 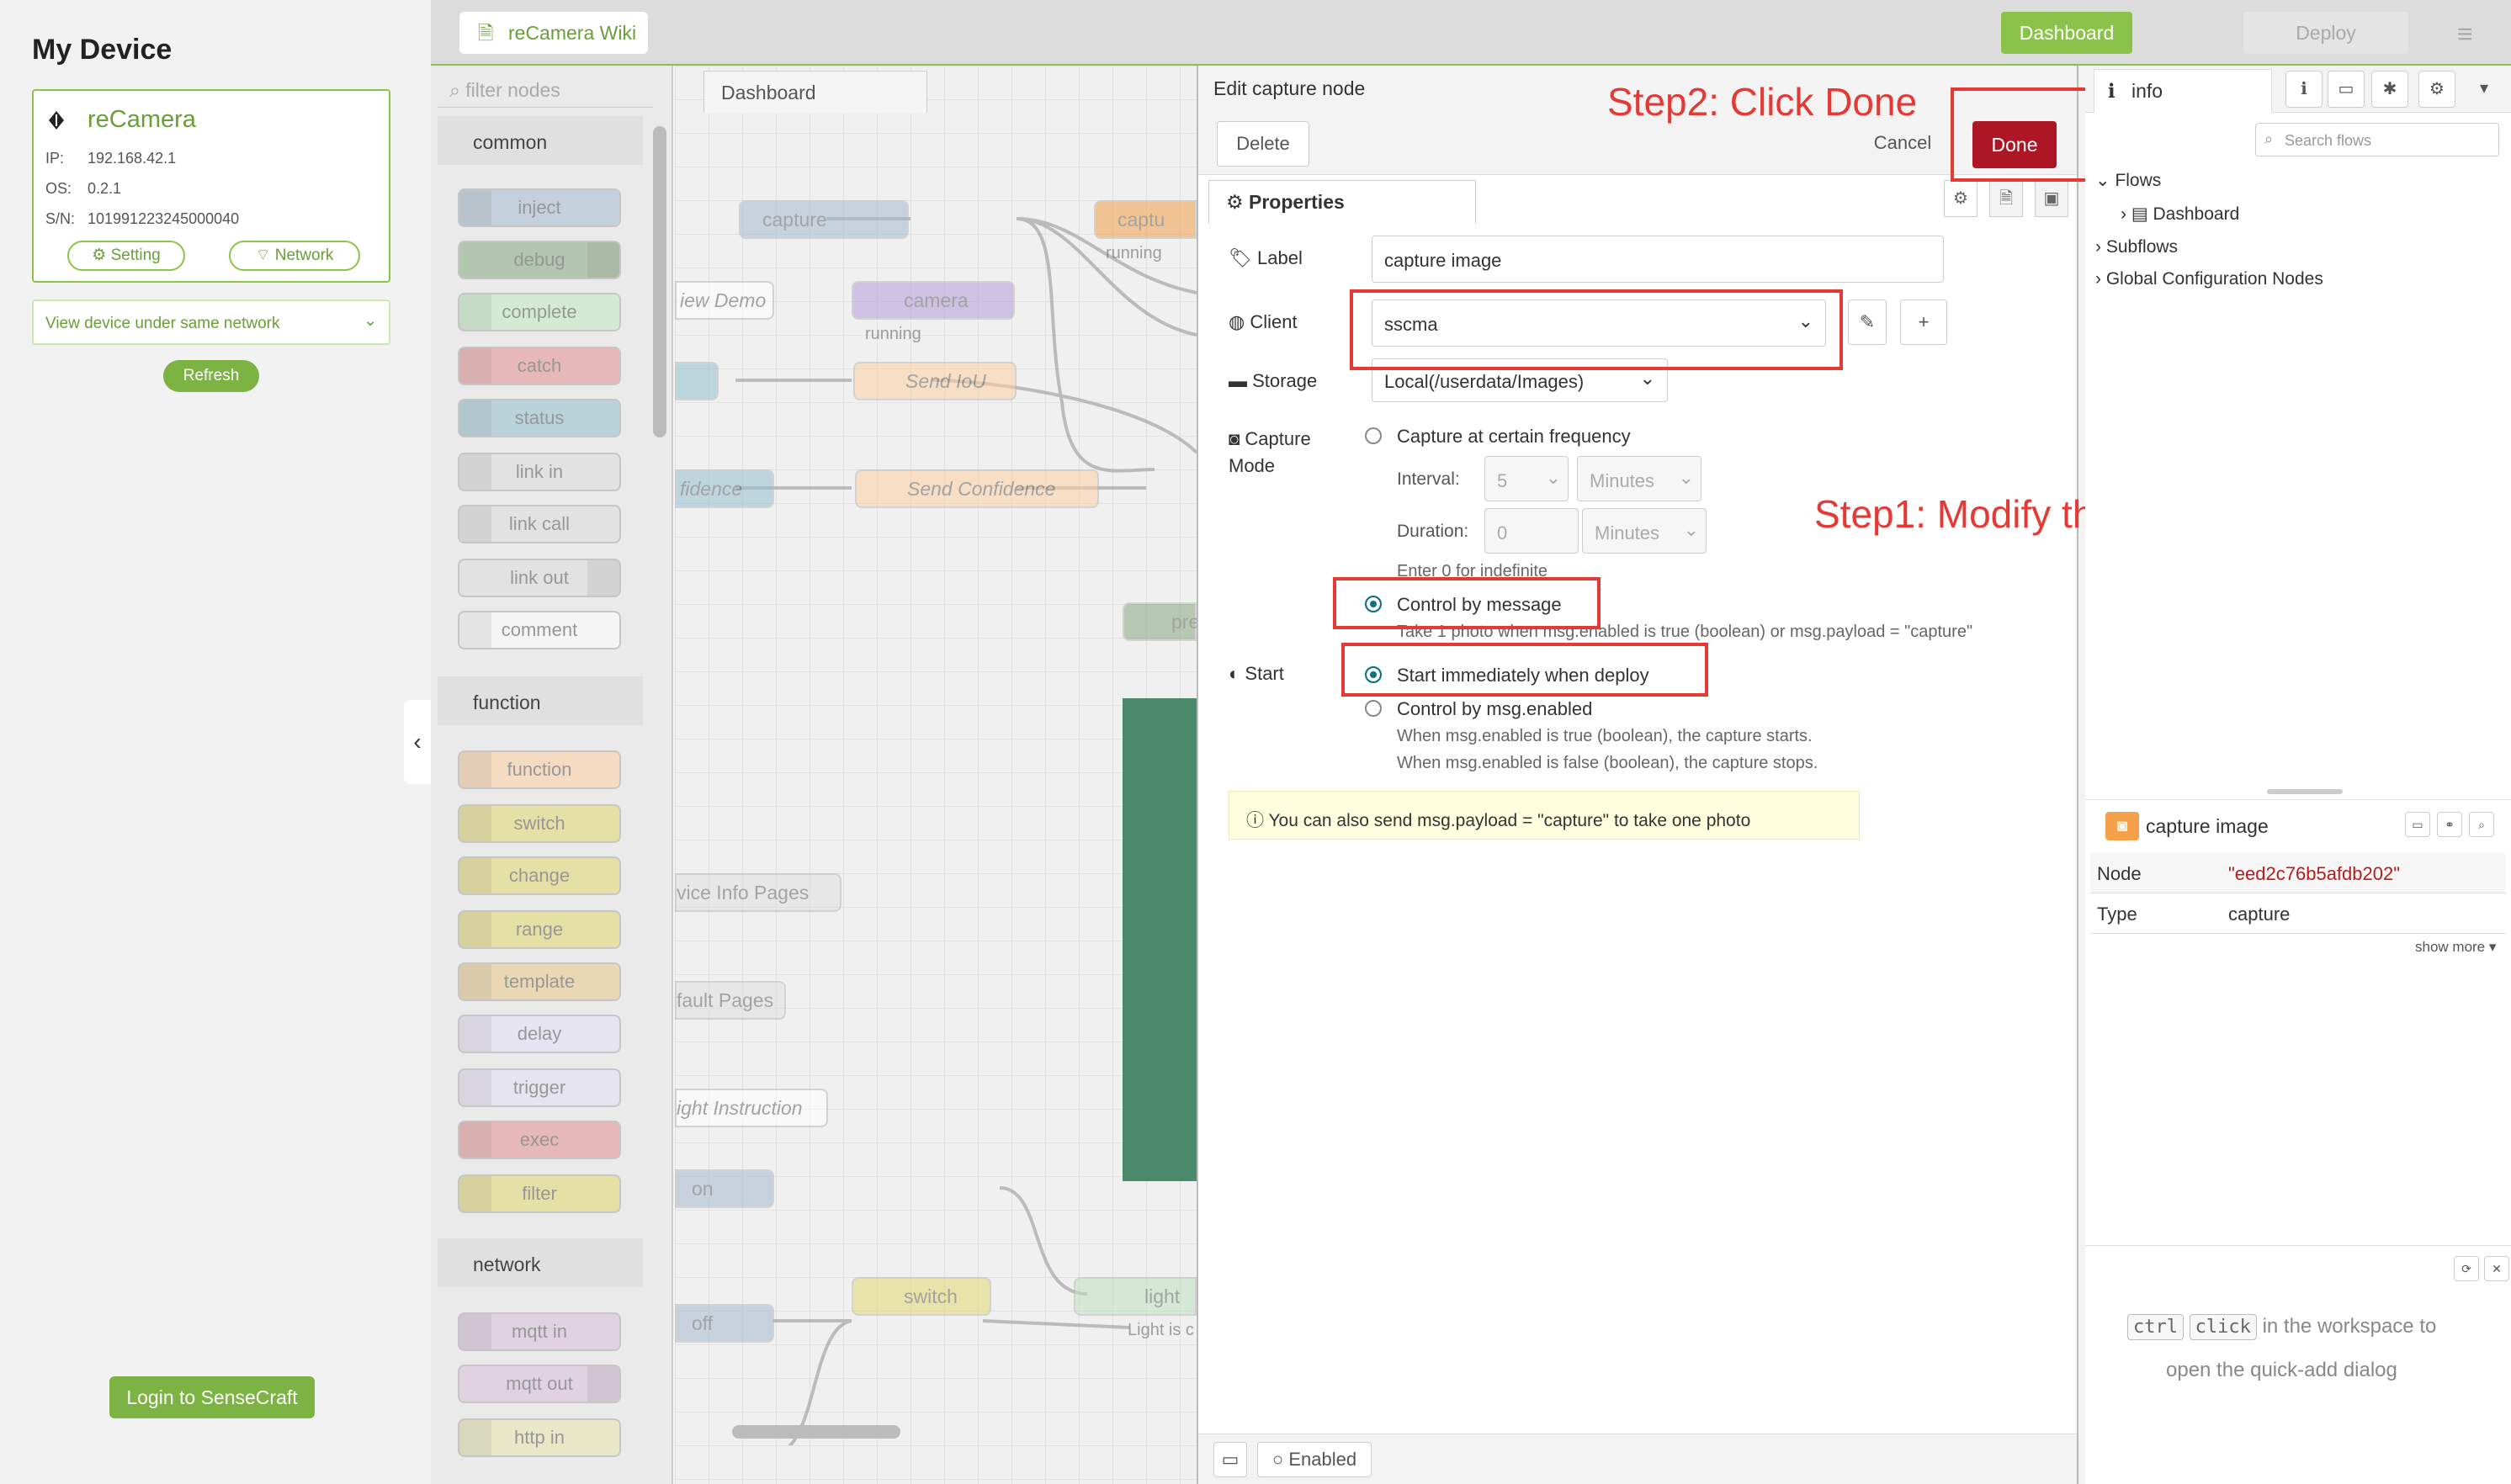 I want to click on search-flows-input: ⌕ Search flows, so click(x=2377, y=139).